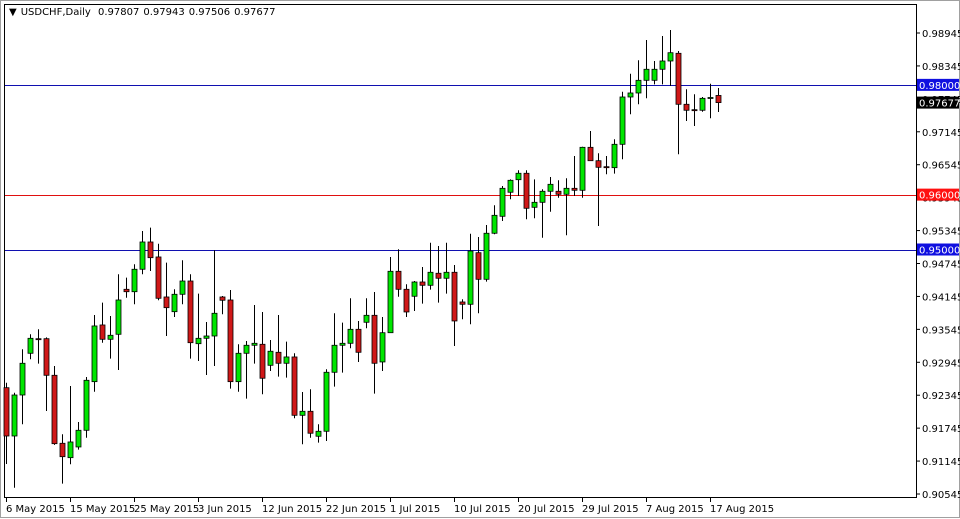 This screenshot has height=519, width=960. What do you see at coordinates (941, 166) in the screenshot?
I see `y-tick-label: 0.96545` at bounding box center [941, 166].